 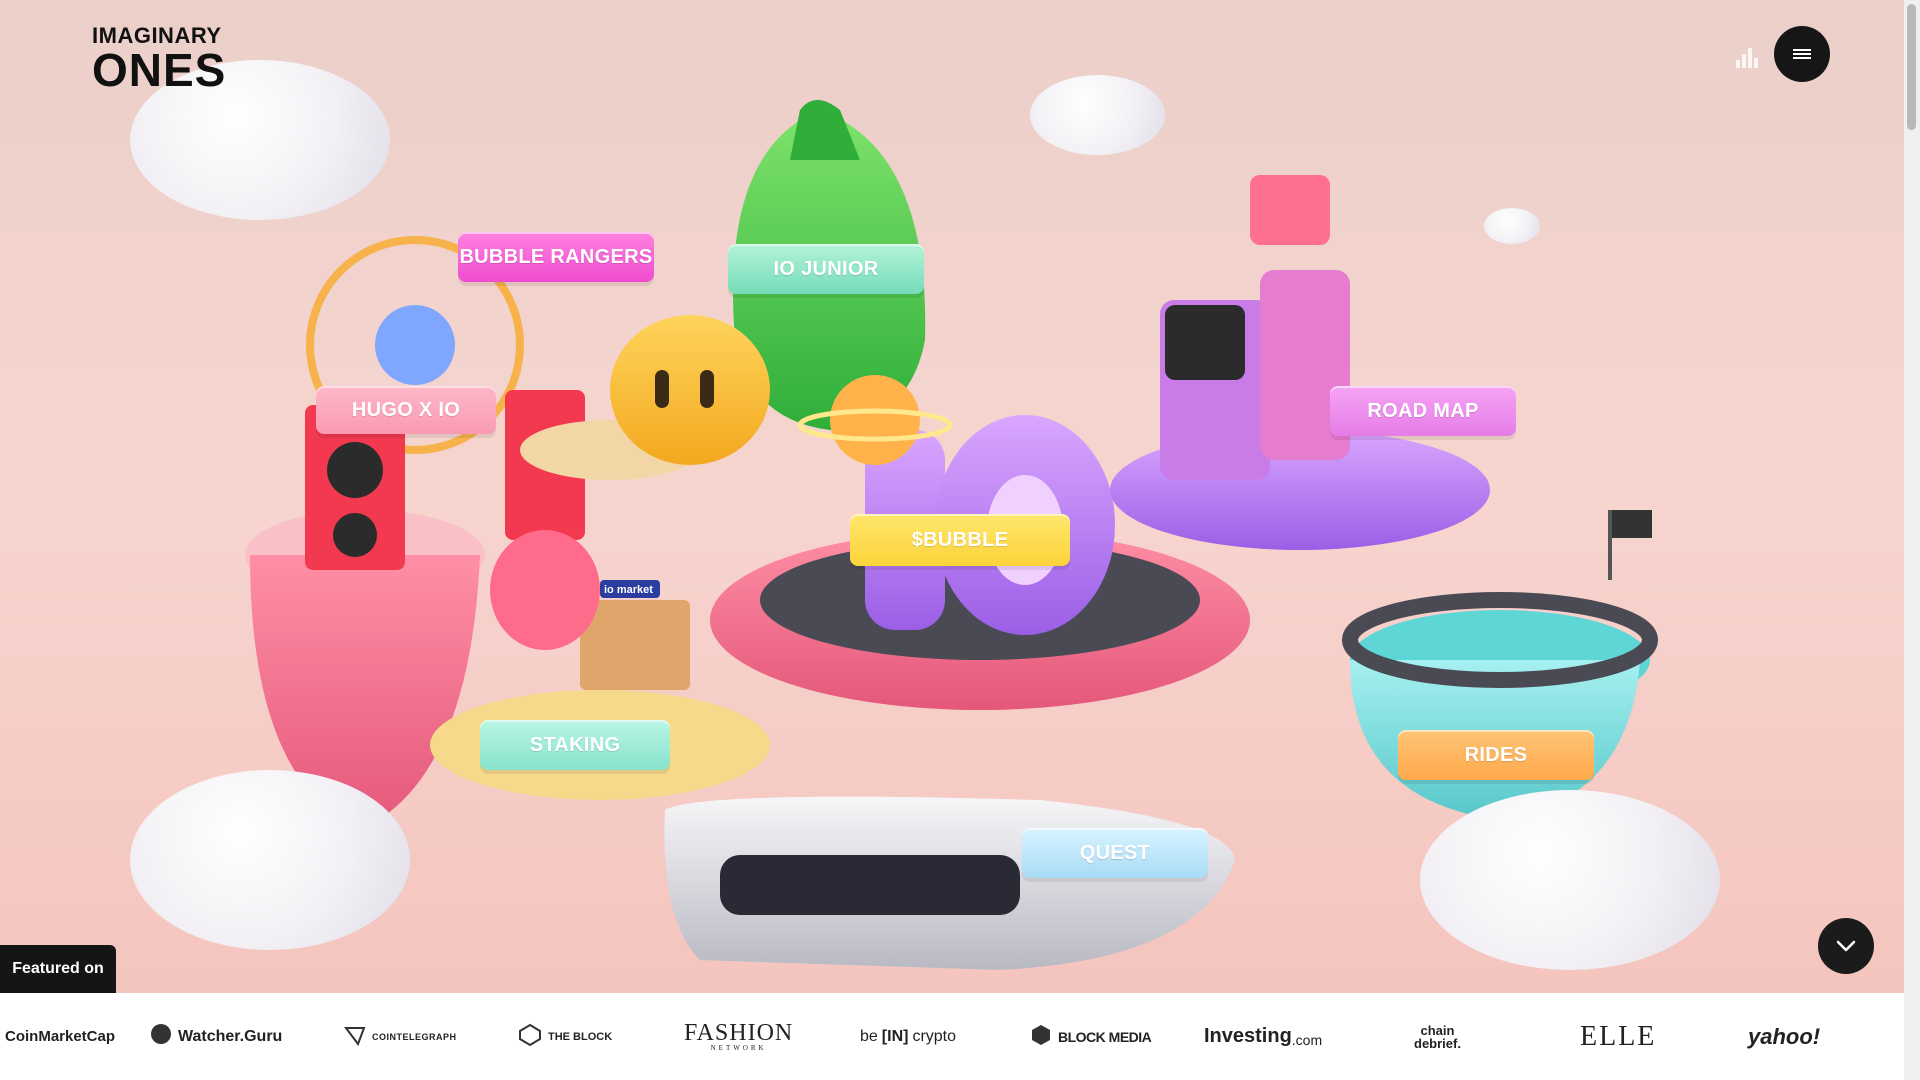 I want to click on press-block-media: BLOCK MEDIA, so click(x=1091, y=1036).